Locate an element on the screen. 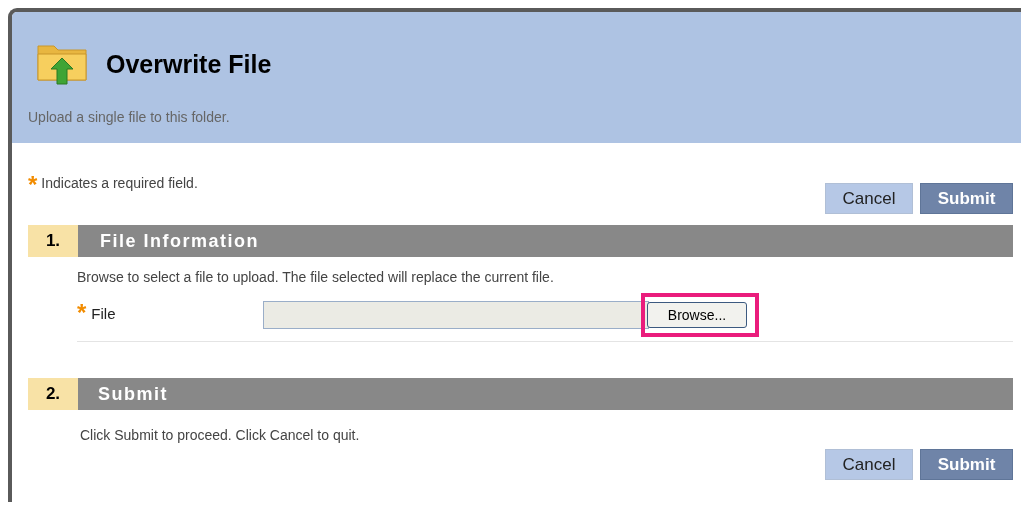 The height and width of the screenshot is (506, 1021). section-title: File Information is located at coordinates (545, 241).